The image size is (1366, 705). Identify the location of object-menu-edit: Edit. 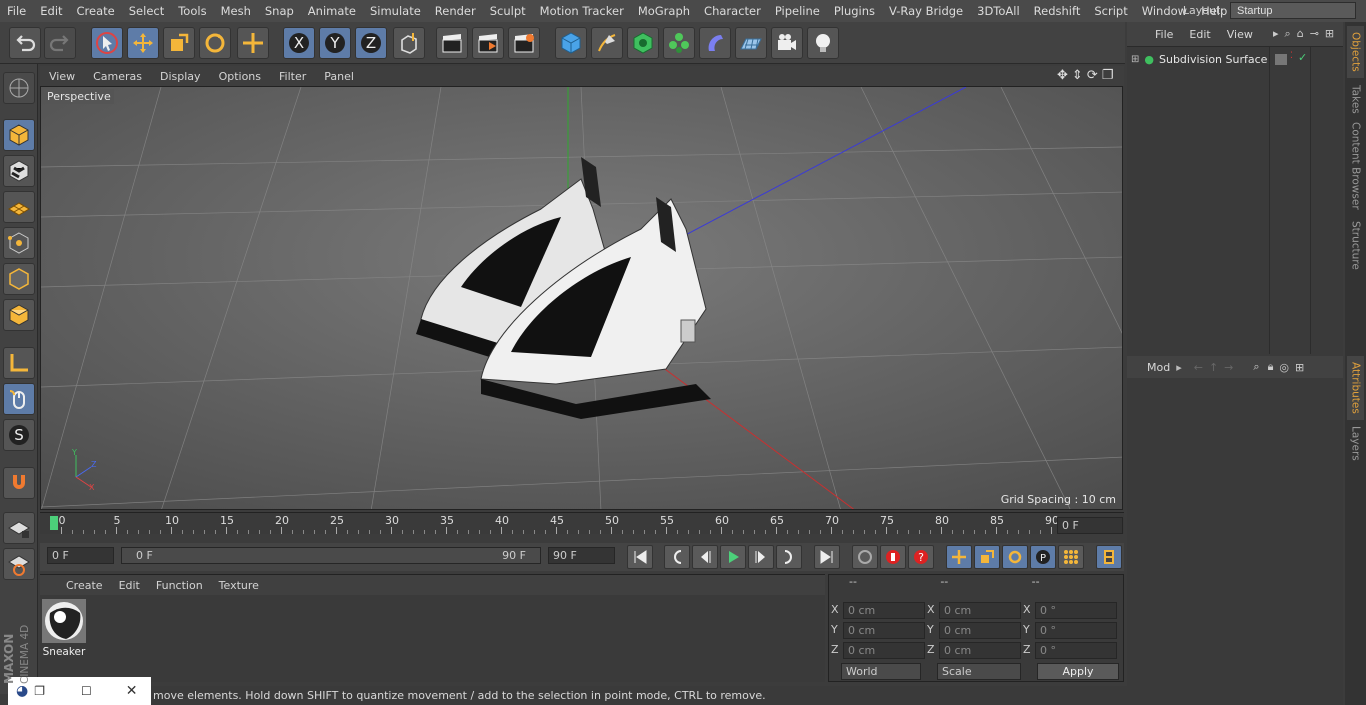
(1199, 34).